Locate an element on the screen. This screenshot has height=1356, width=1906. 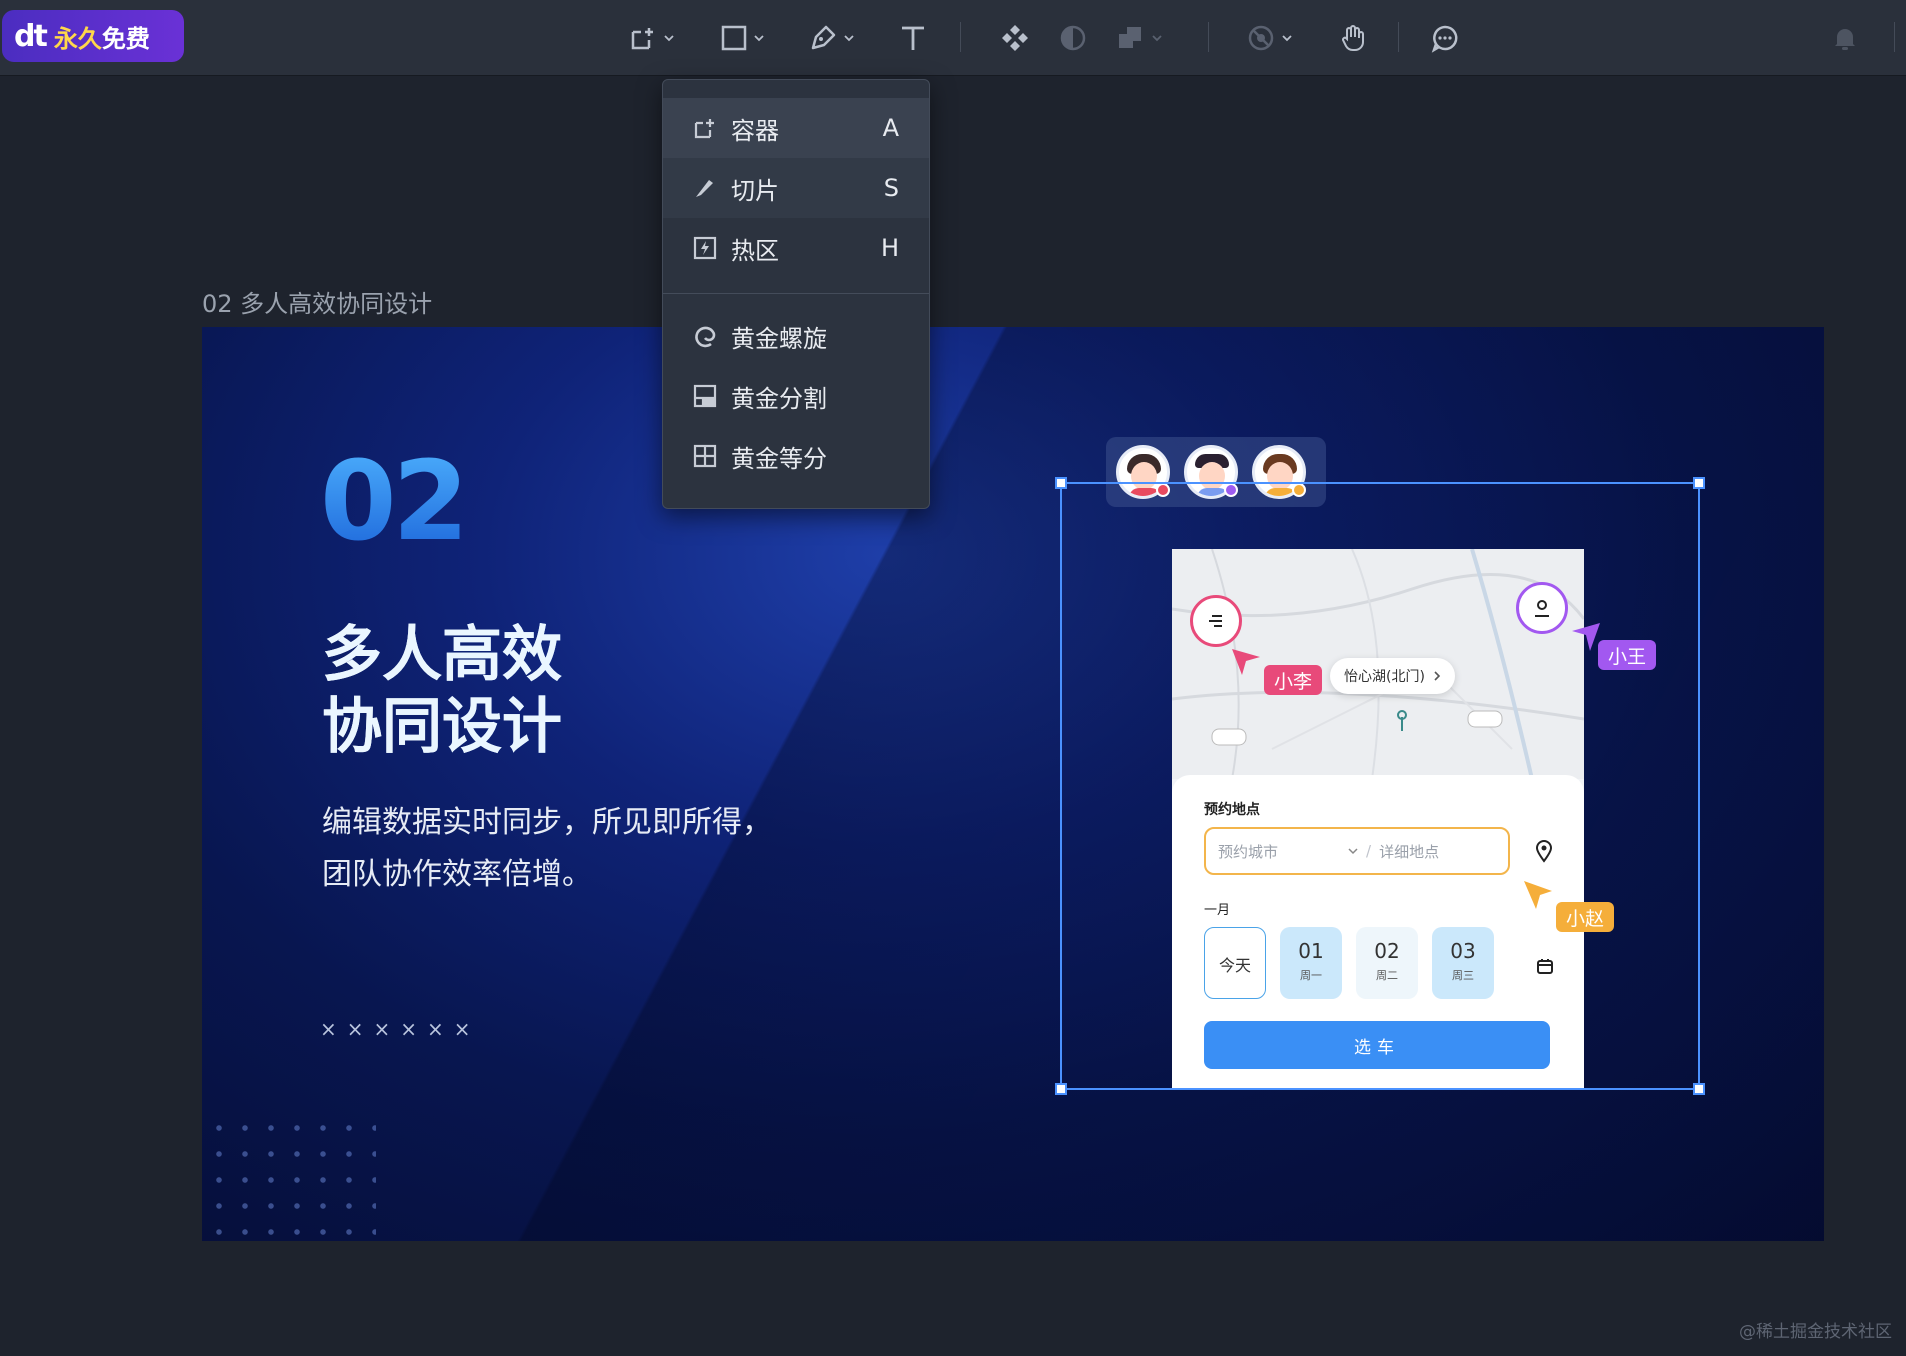
rectangle-tool-button is located at coordinates (742, 38).